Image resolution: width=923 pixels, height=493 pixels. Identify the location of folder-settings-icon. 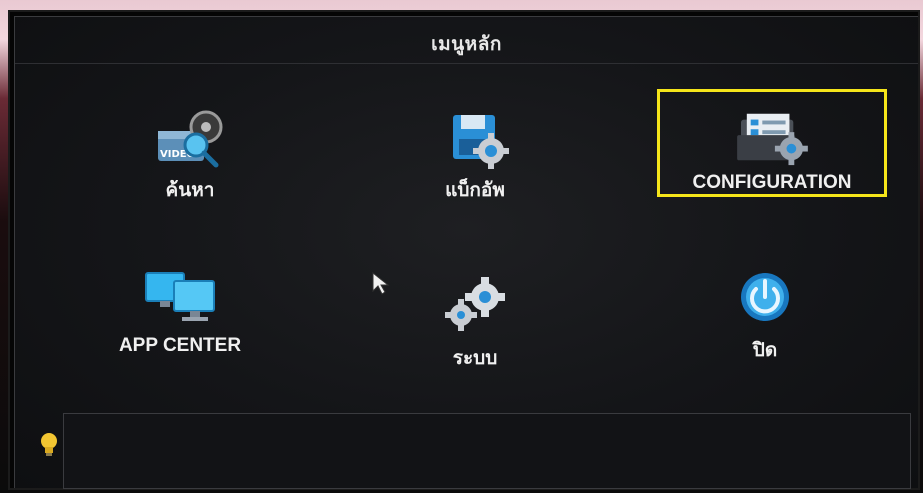
(772, 139).